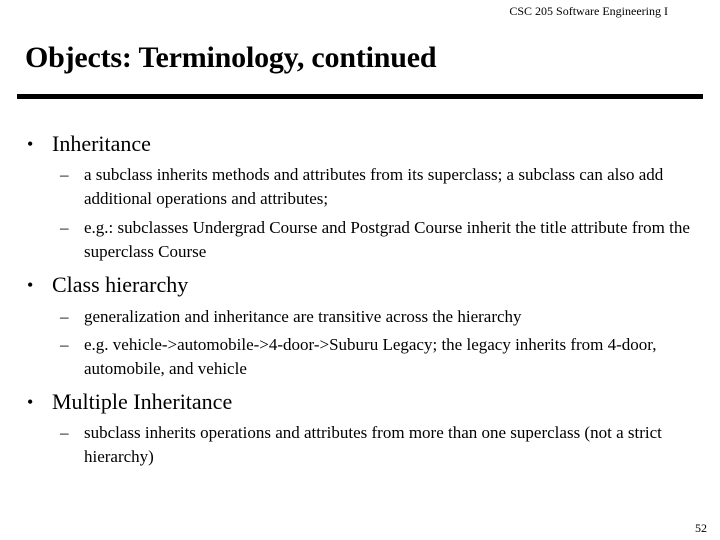 This screenshot has height=540, width=720. I want to click on bullet-label: Multiple Inheritance, so click(142, 401).